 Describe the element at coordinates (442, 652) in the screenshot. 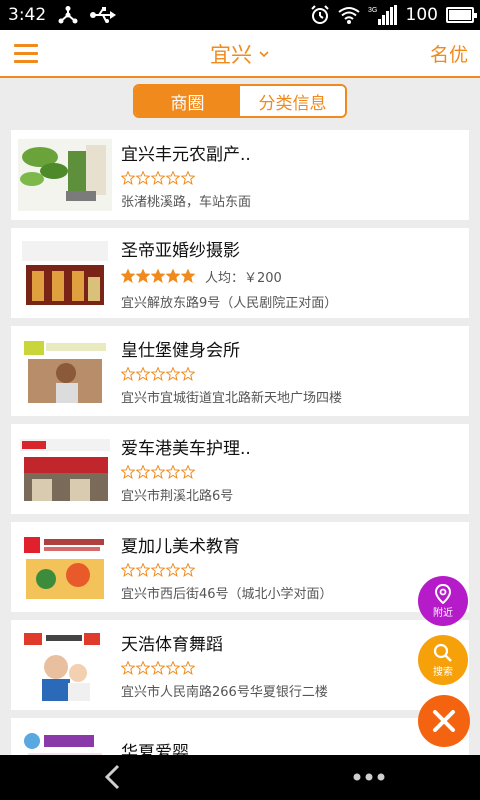

I see `search-icon` at that location.